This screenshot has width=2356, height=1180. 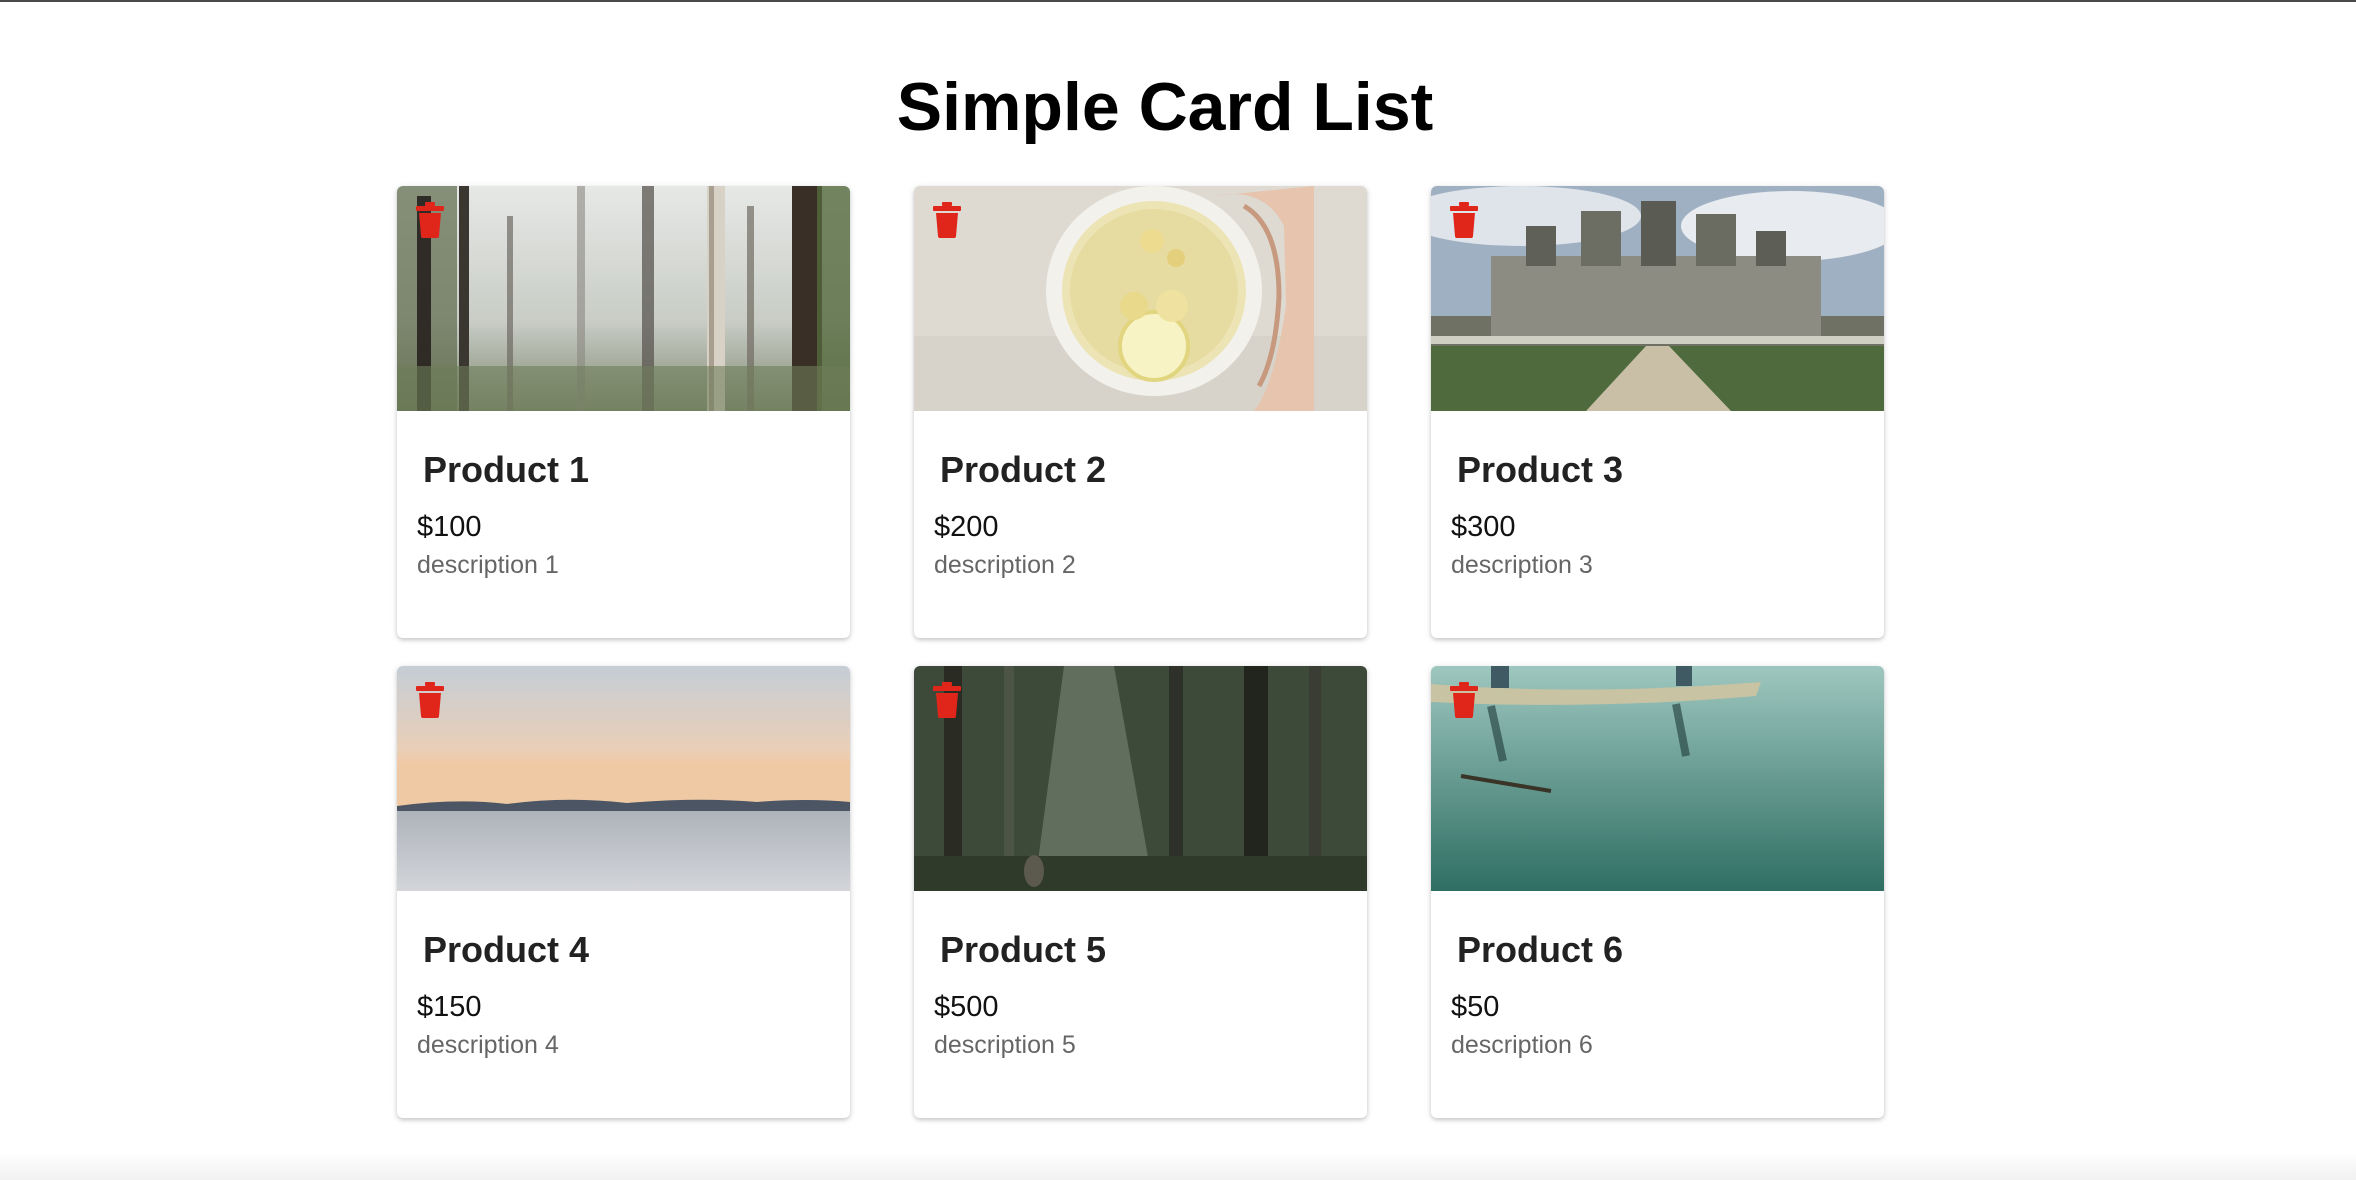 What do you see at coordinates (1657, 412) in the screenshot?
I see `product-card: Product 3 $300 description 3` at bounding box center [1657, 412].